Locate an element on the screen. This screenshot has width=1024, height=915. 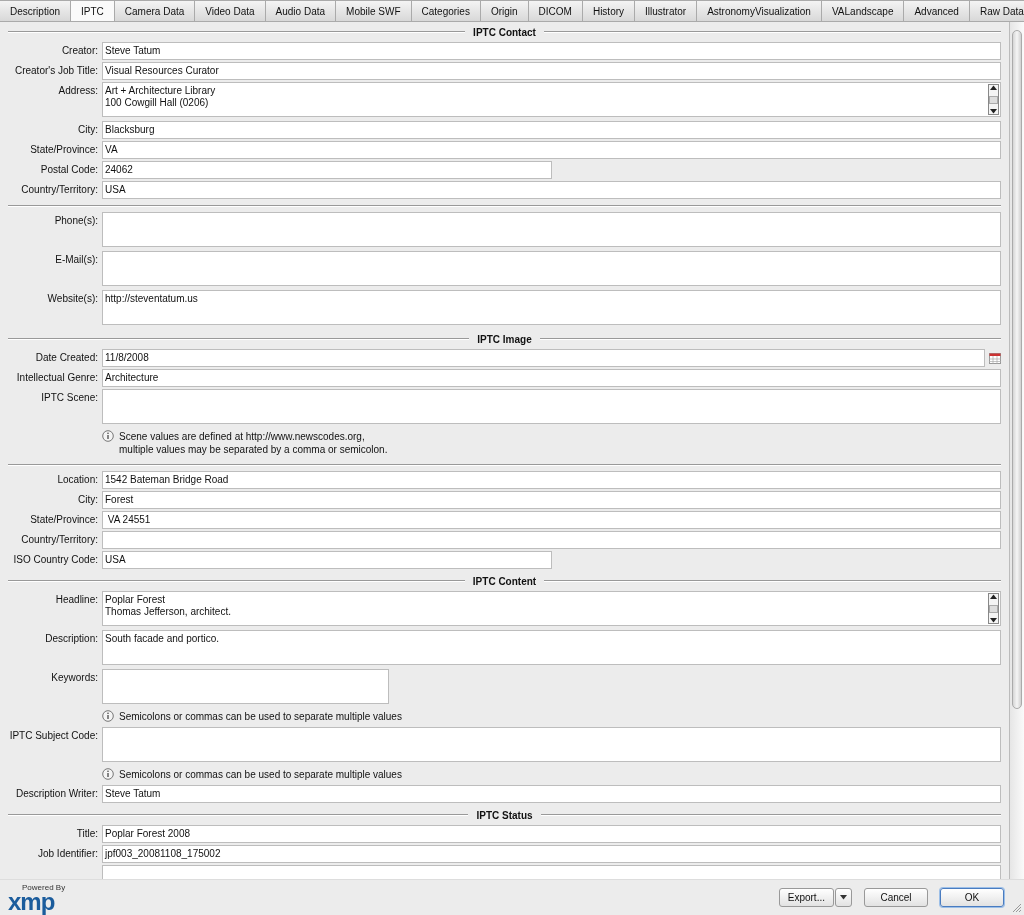
field-label: Location: is located at coordinates (77, 479).